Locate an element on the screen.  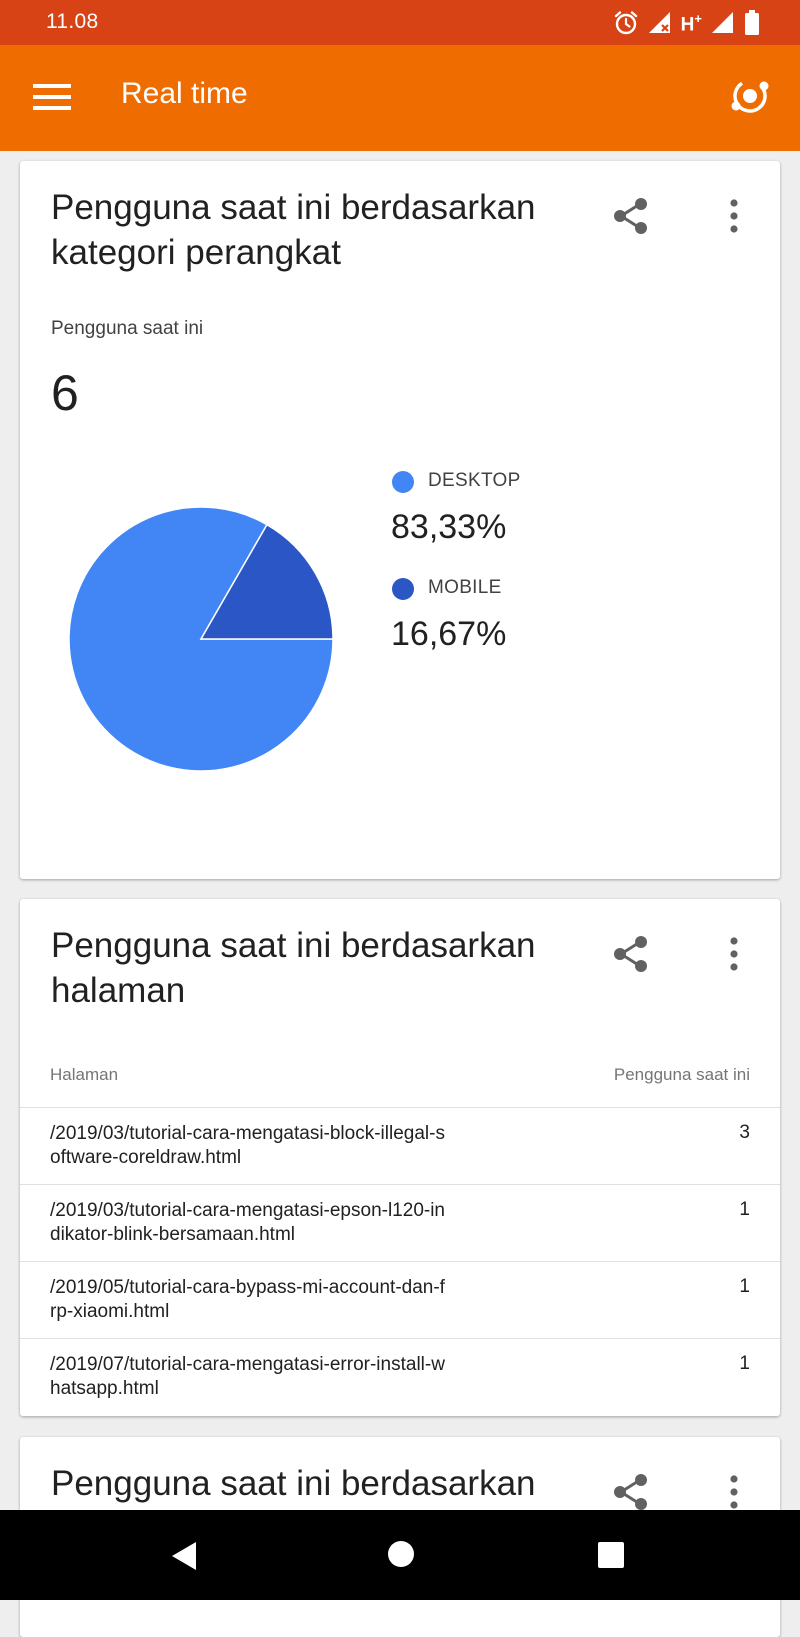
status-icons: H+ is located at coordinates (686, 23).